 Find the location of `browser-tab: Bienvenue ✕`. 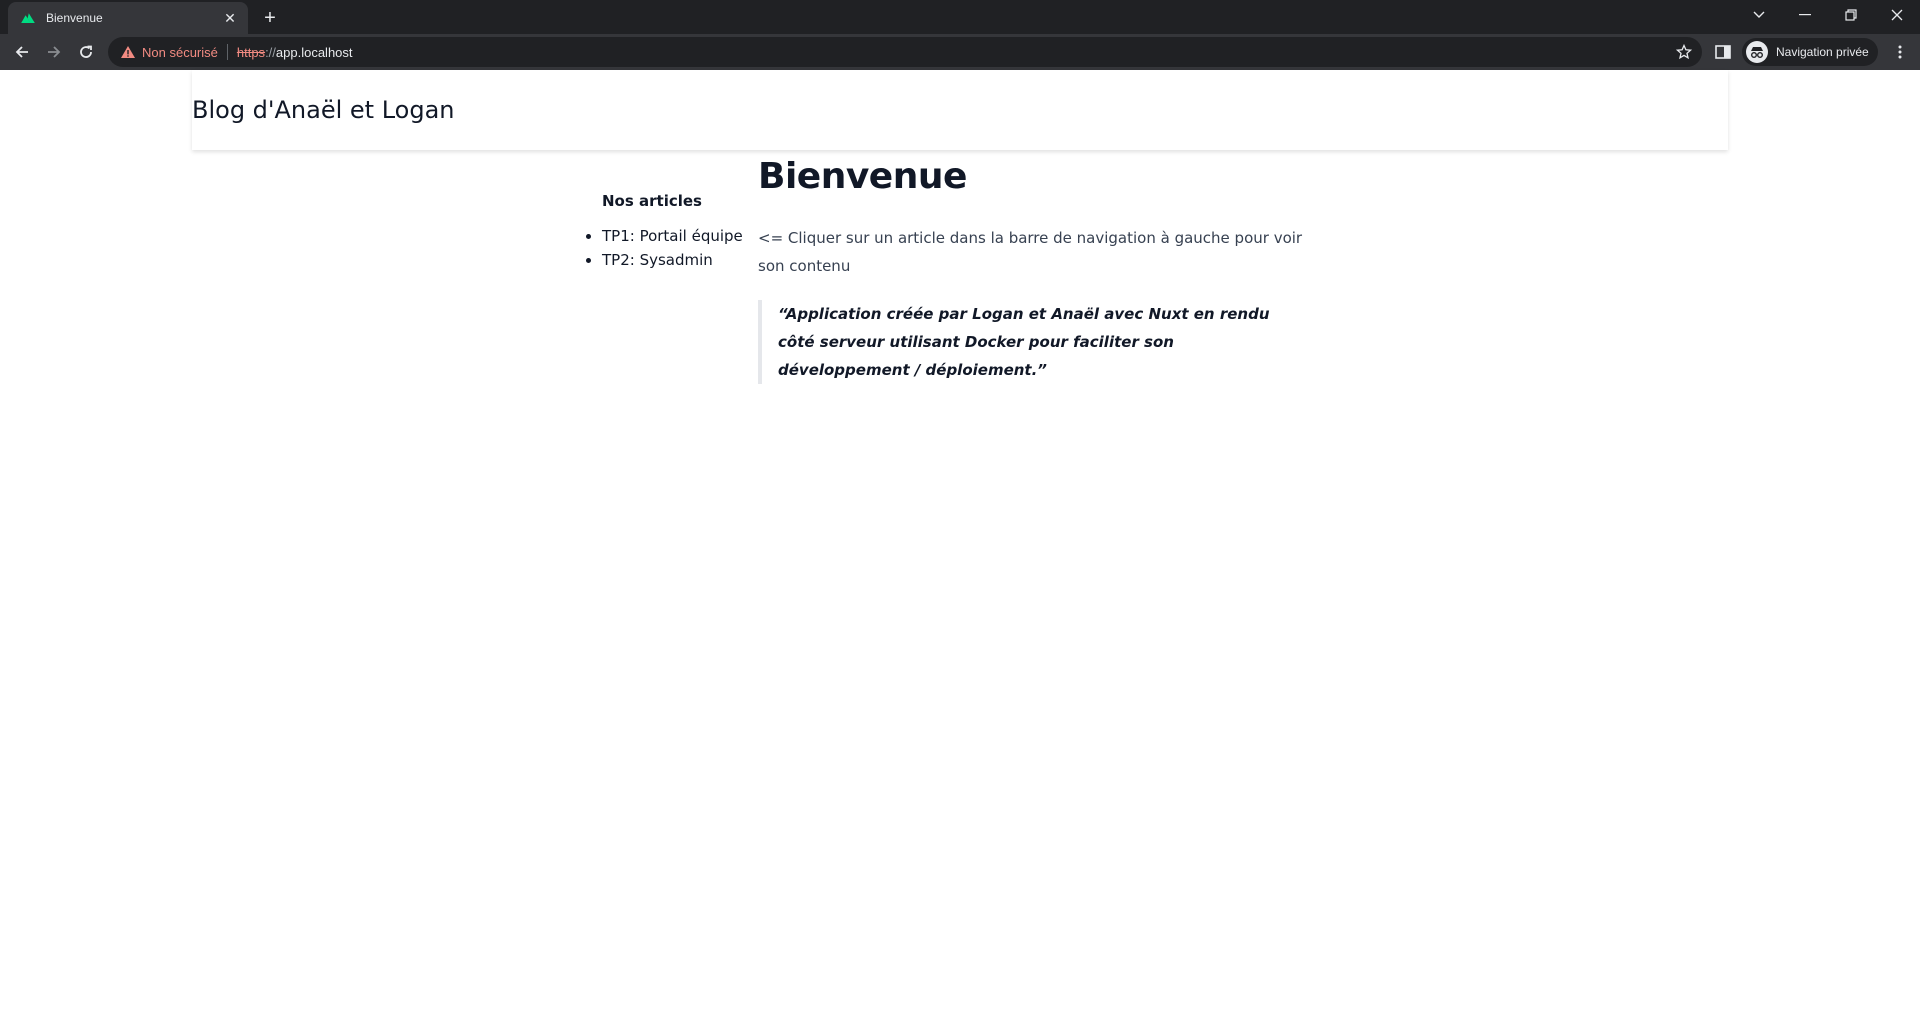

browser-tab: Bienvenue ✕ is located at coordinates (128, 18).